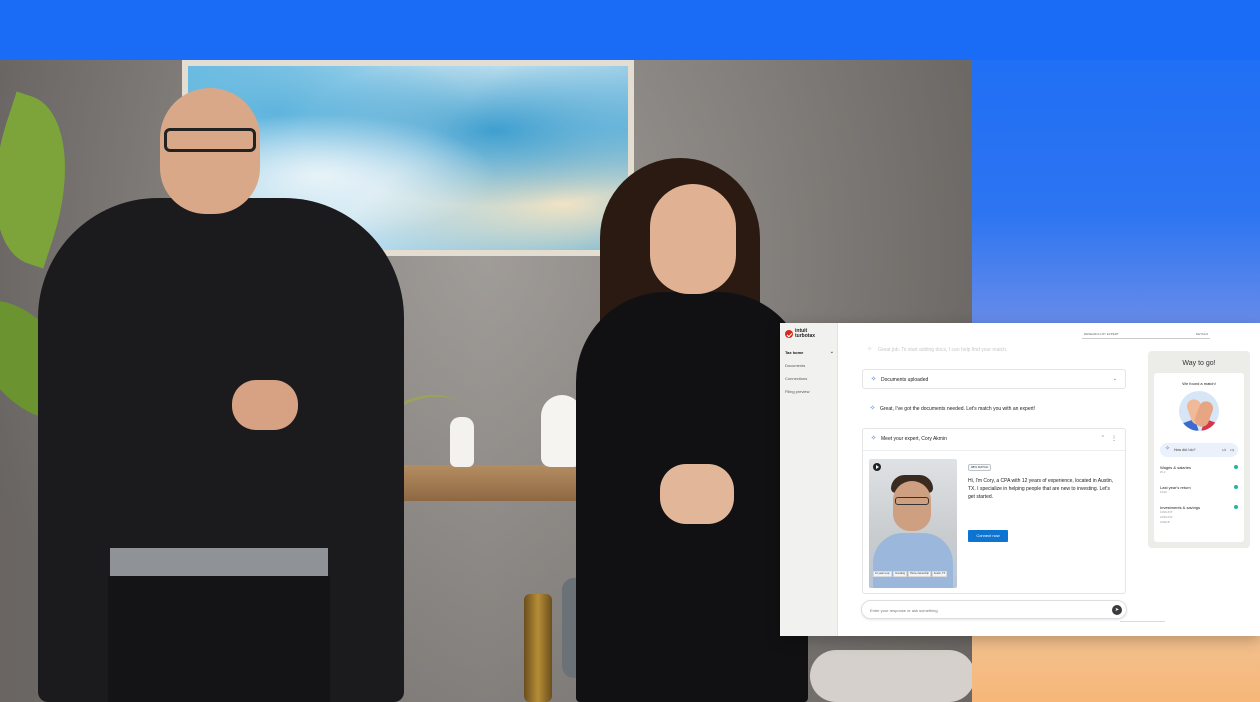 This screenshot has width=1260, height=702. Describe the element at coordinates (1114, 438) in the screenshot. I see `more-options-icon: ⋮` at that location.